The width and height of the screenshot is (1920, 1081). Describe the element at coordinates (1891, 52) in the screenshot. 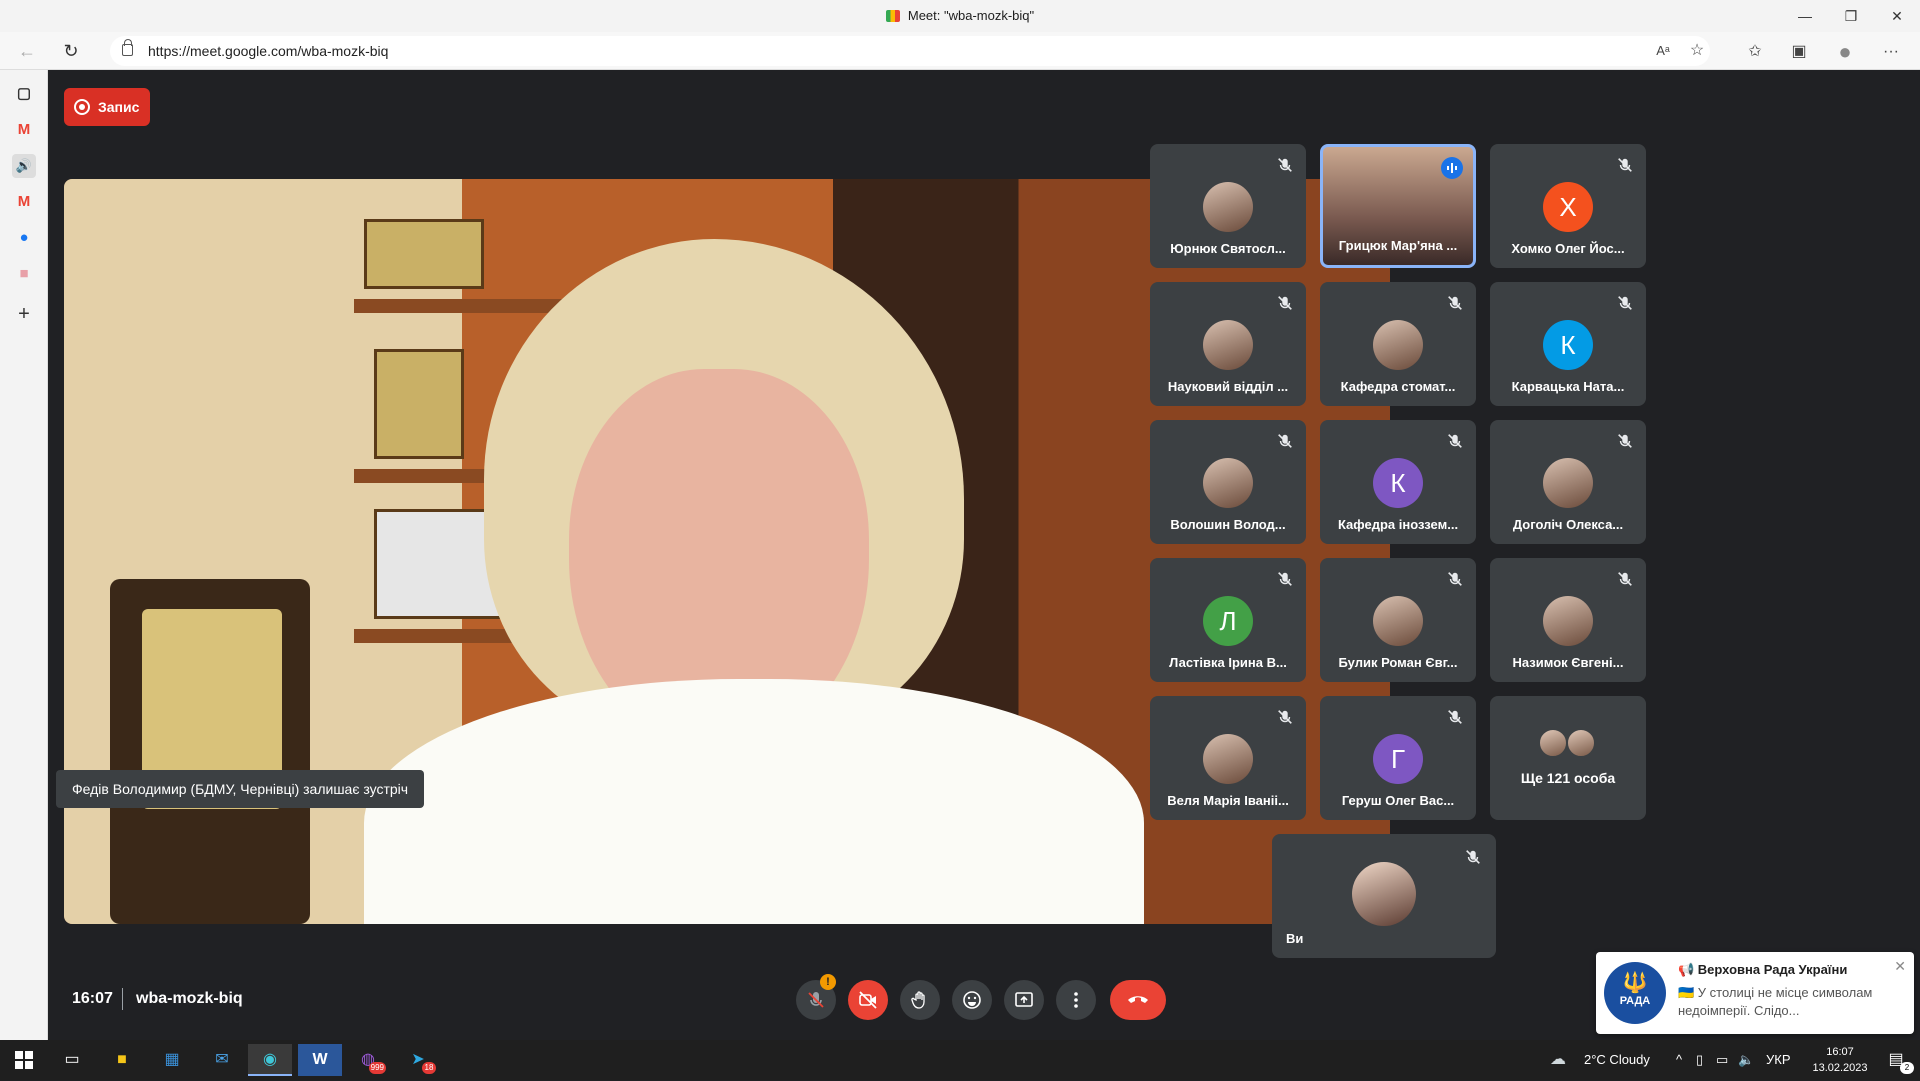

I see `more-menu-icon: ···` at that location.